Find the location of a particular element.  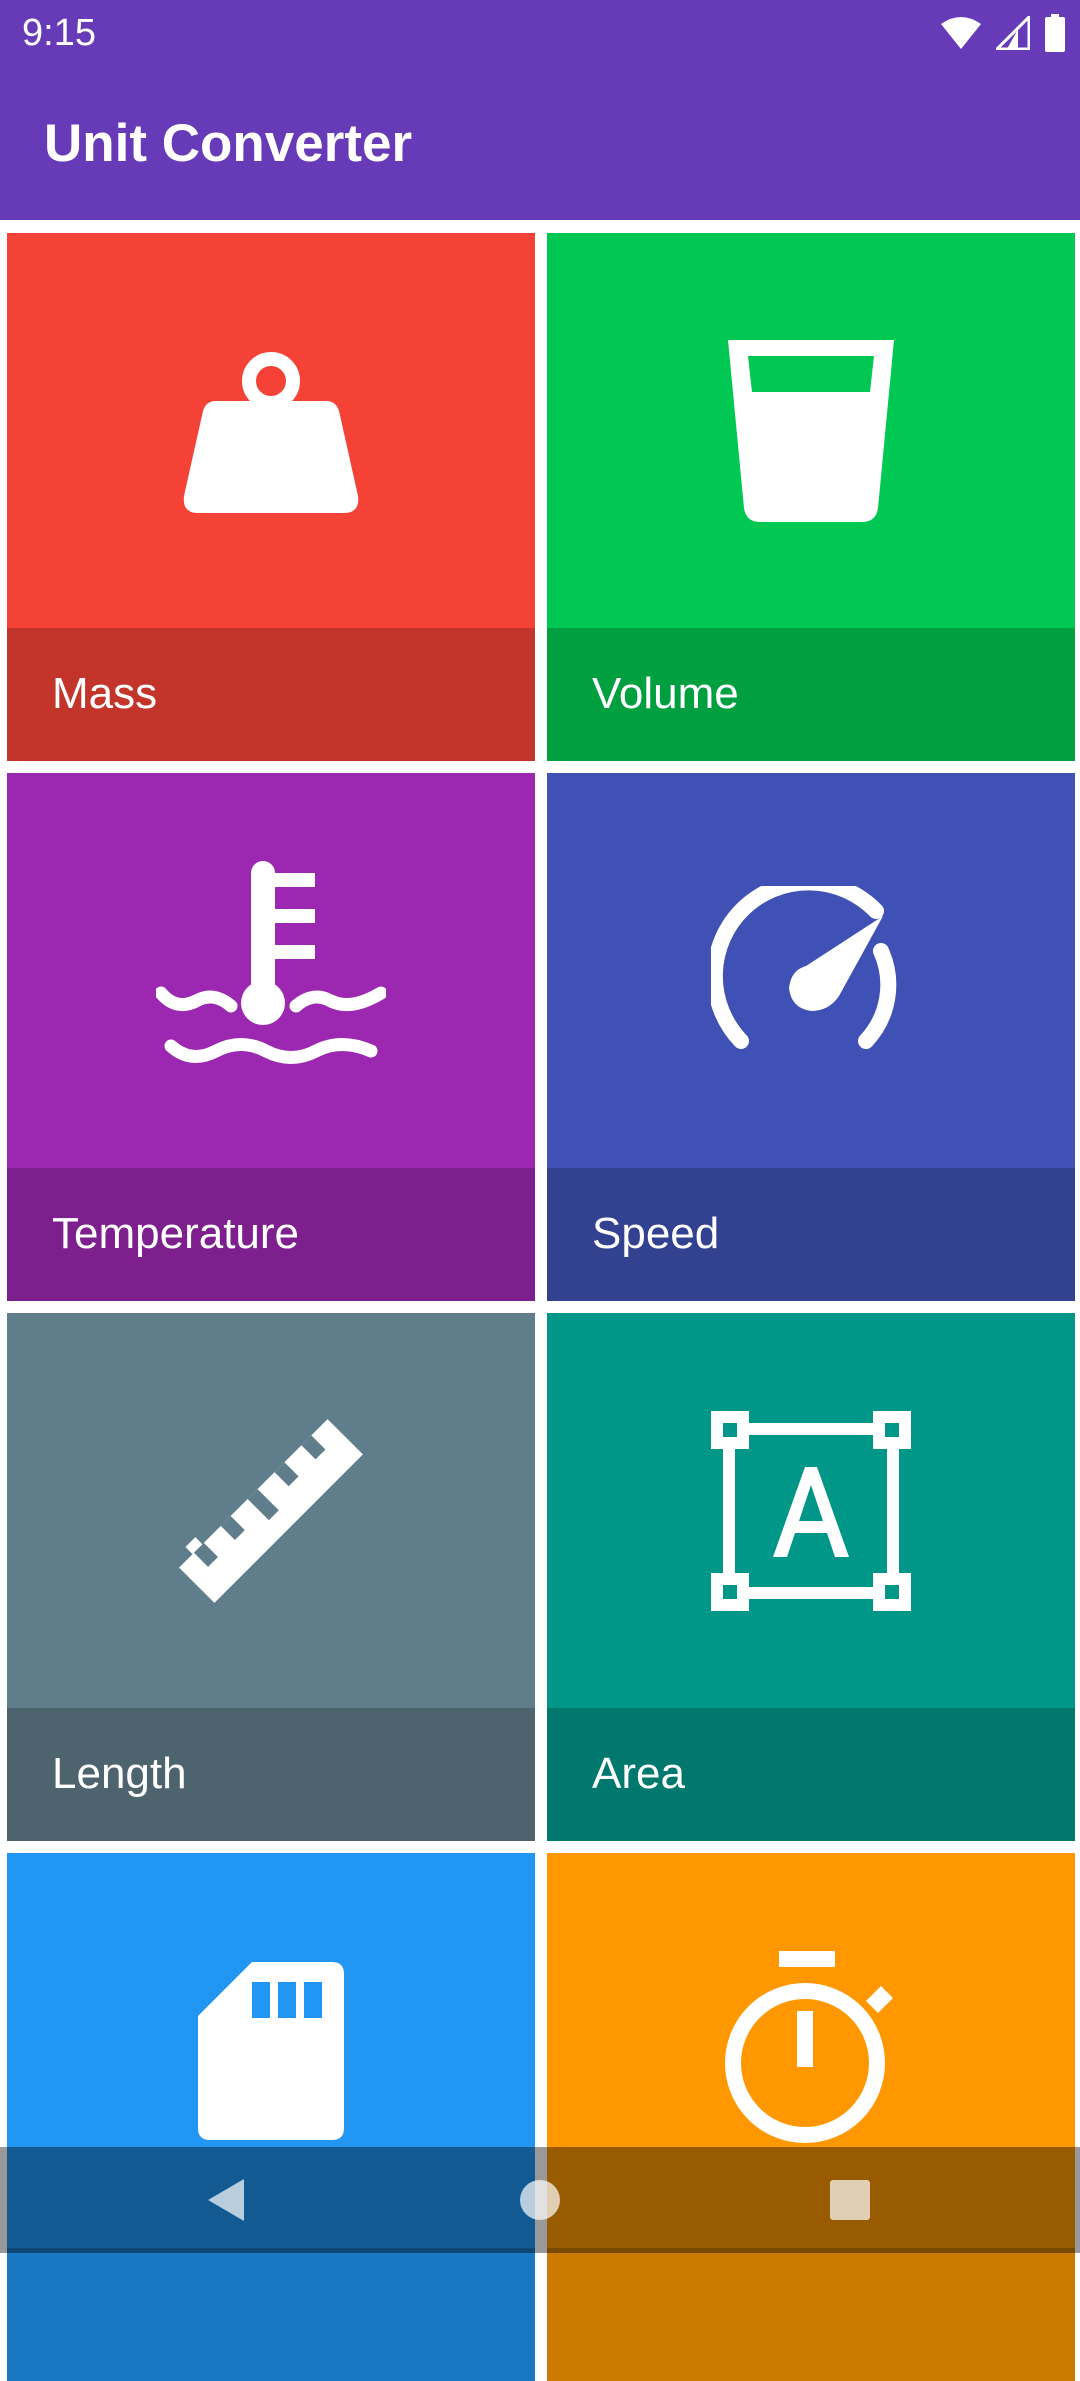

home-button is located at coordinates (540, 2200).